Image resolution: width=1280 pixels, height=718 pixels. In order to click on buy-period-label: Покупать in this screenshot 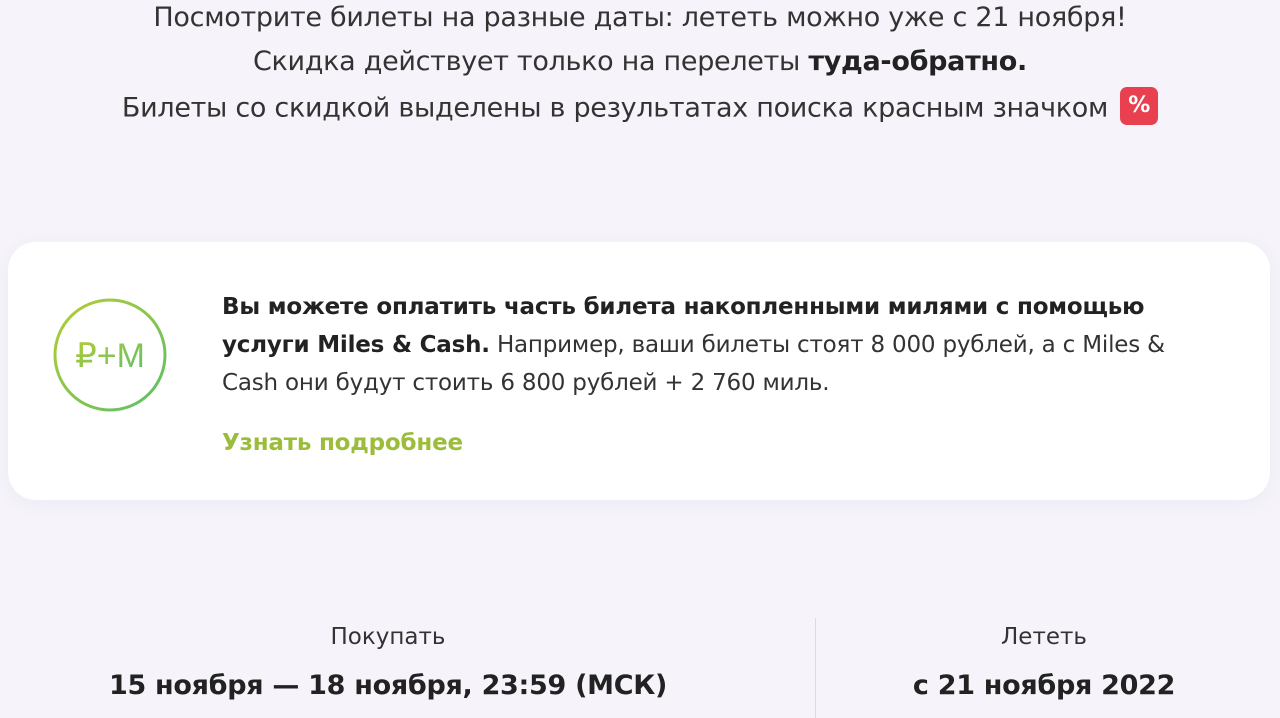, I will do `click(388, 637)`.